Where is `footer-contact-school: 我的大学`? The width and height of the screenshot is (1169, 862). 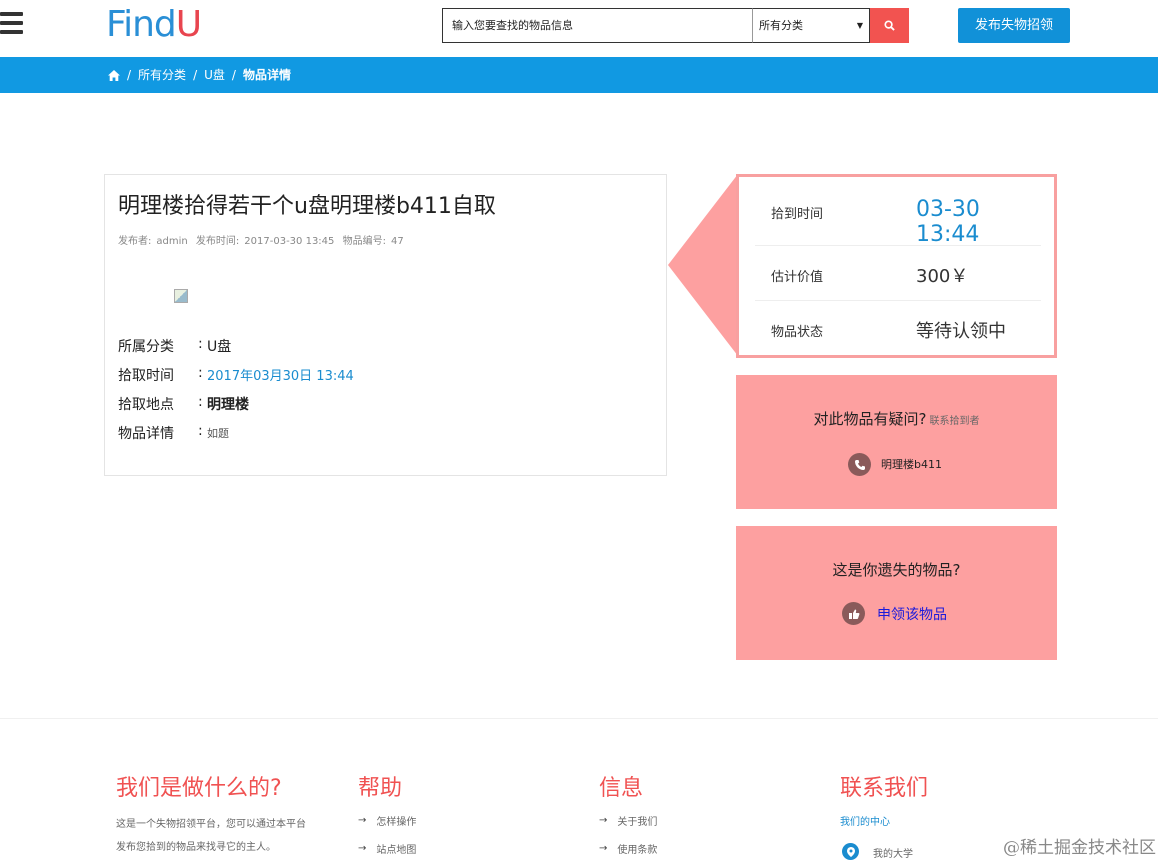
footer-contact-school: 我的大学 is located at coordinates (893, 854).